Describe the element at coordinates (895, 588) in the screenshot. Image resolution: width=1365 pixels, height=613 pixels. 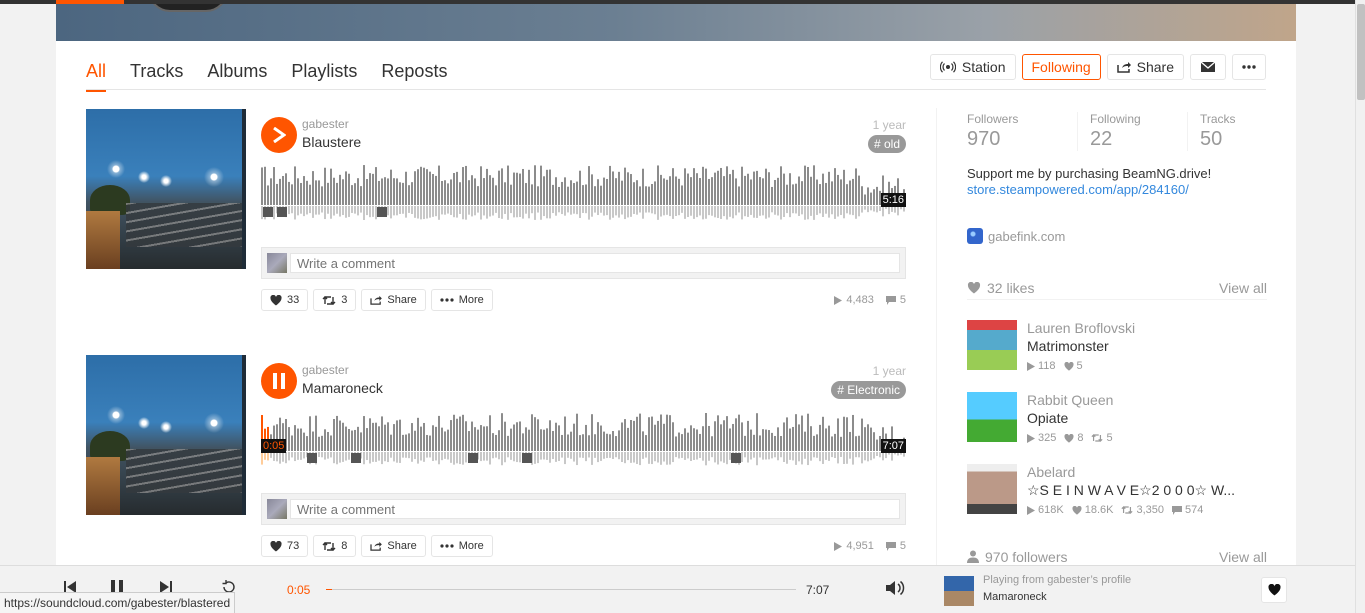
I see `volume-icon` at that location.